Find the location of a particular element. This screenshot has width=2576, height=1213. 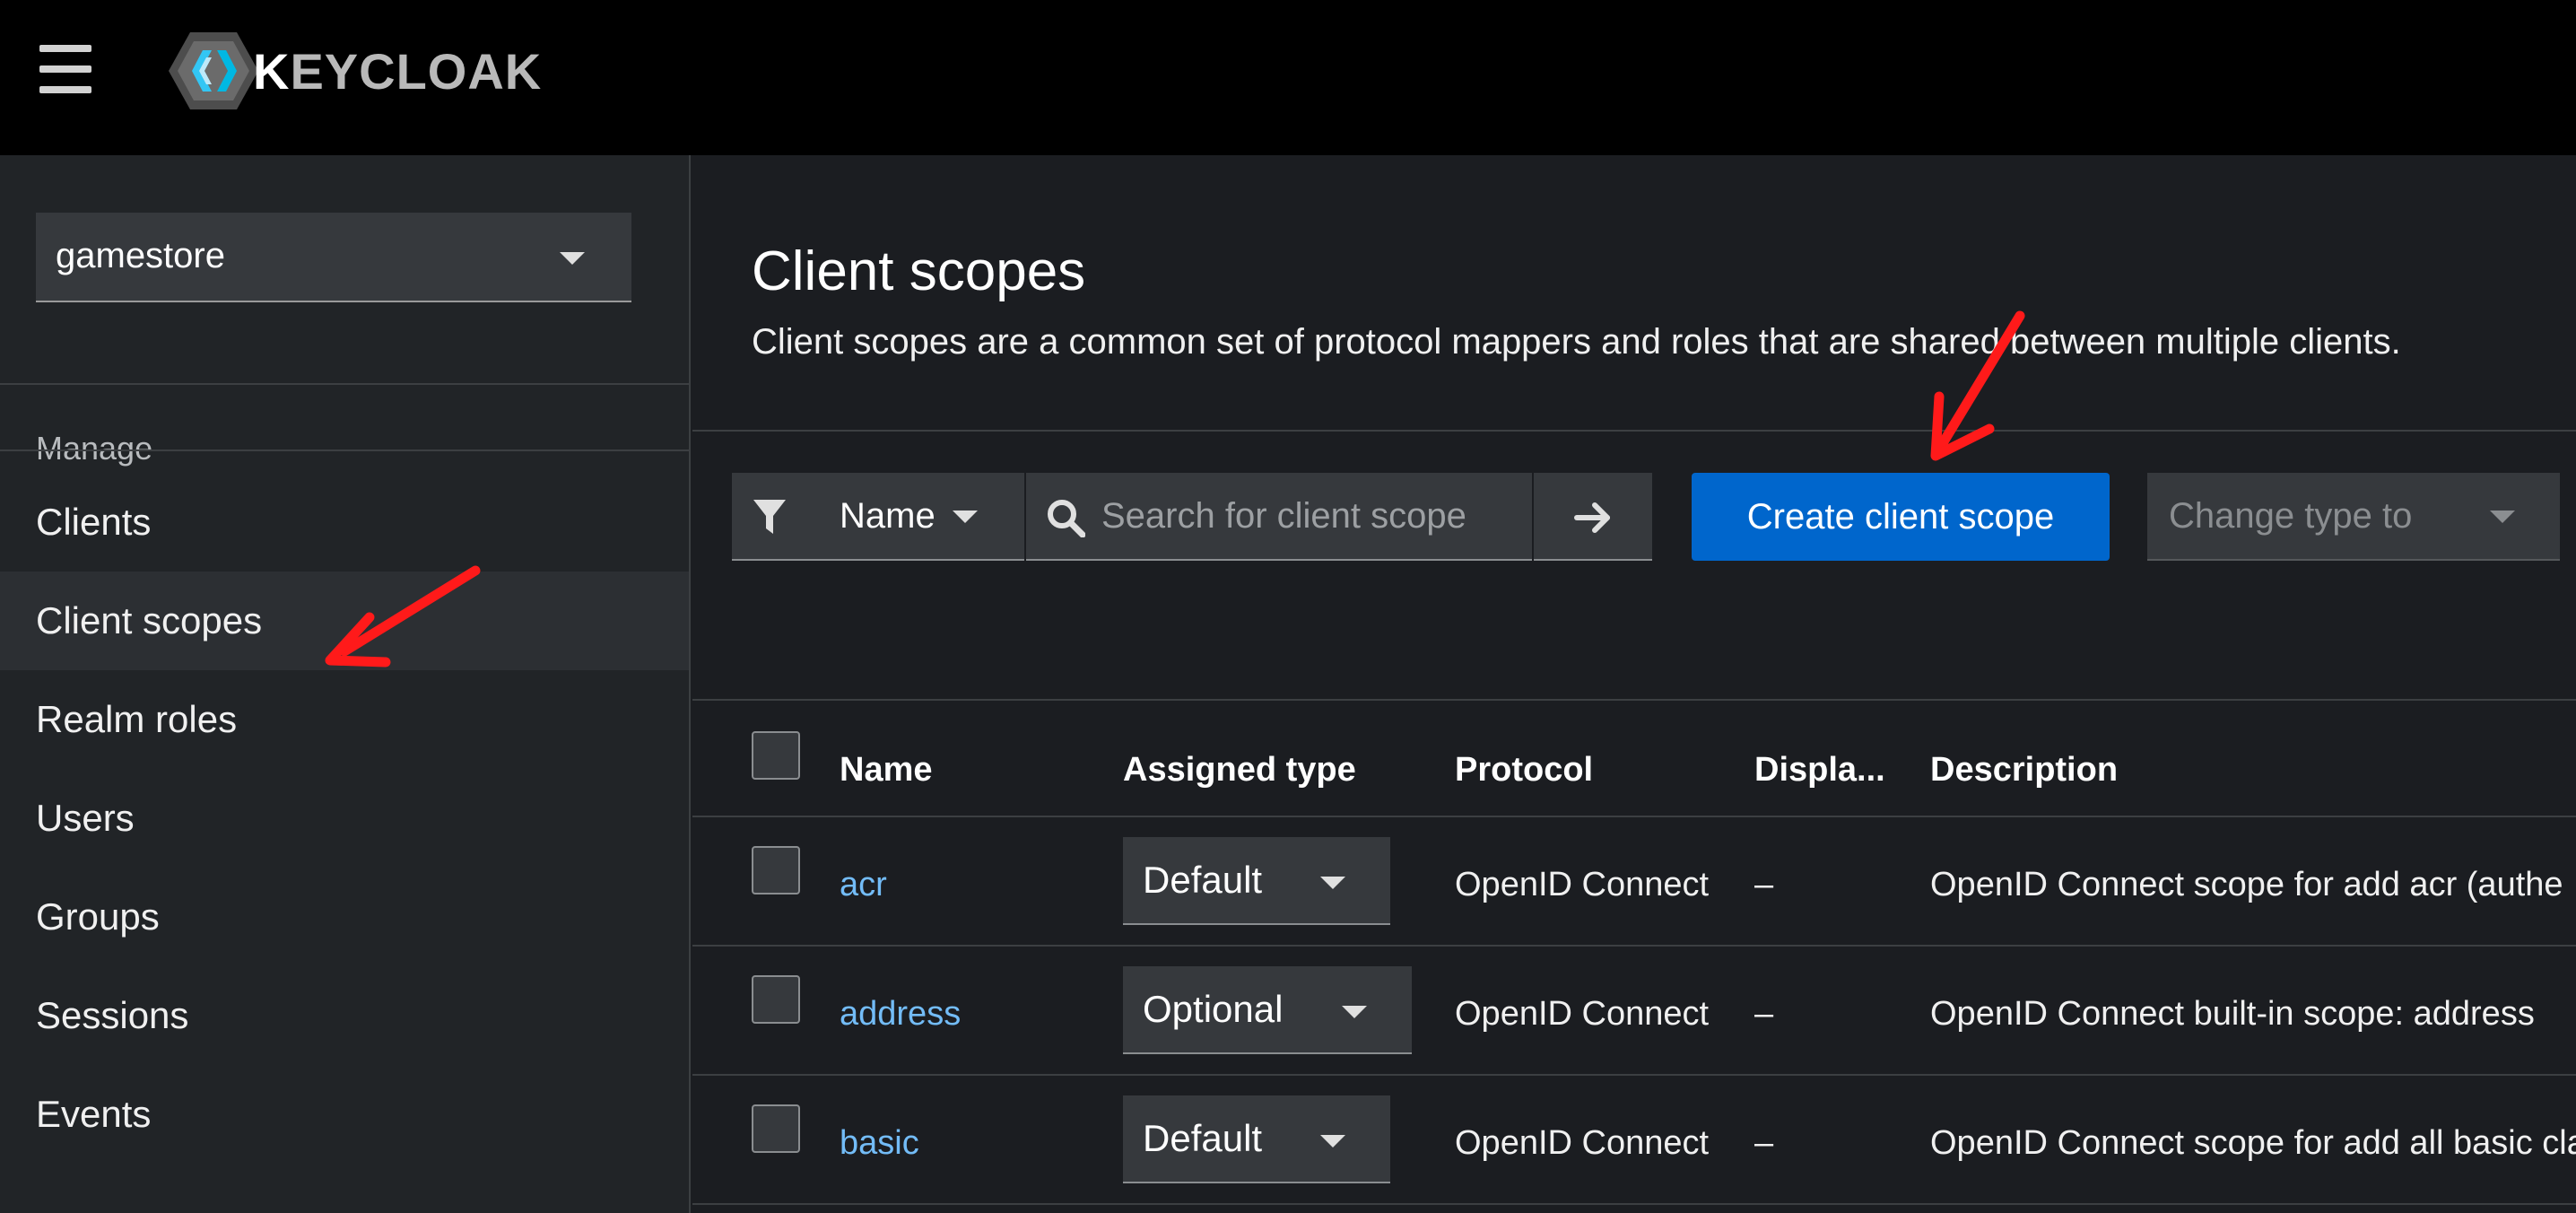

change-type-label: Change type to is located at coordinates (2291, 516).